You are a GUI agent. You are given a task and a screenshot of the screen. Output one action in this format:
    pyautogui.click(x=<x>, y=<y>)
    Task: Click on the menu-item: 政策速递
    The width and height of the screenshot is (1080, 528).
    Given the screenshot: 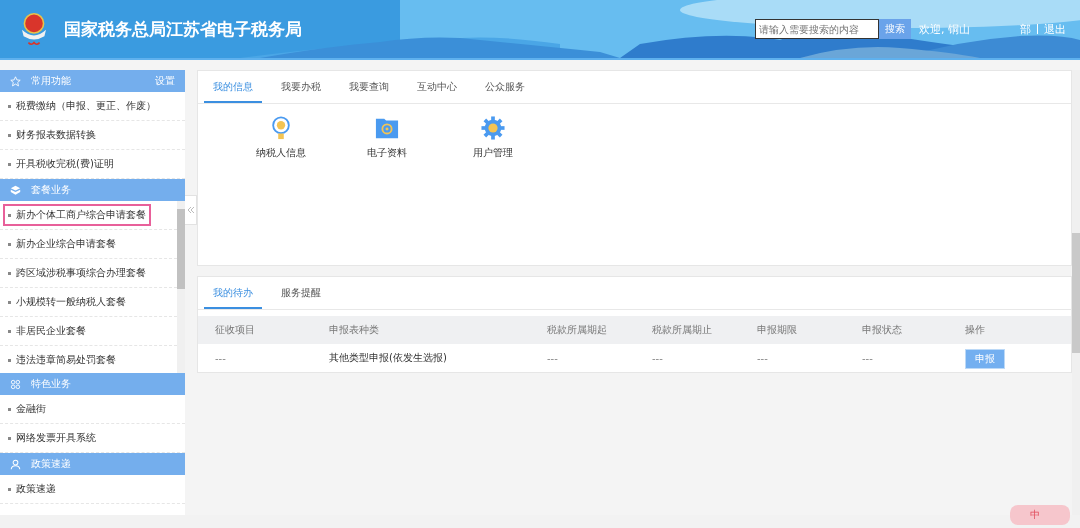 What is the action you would take?
    pyautogui.click(x=32, y=489)
    